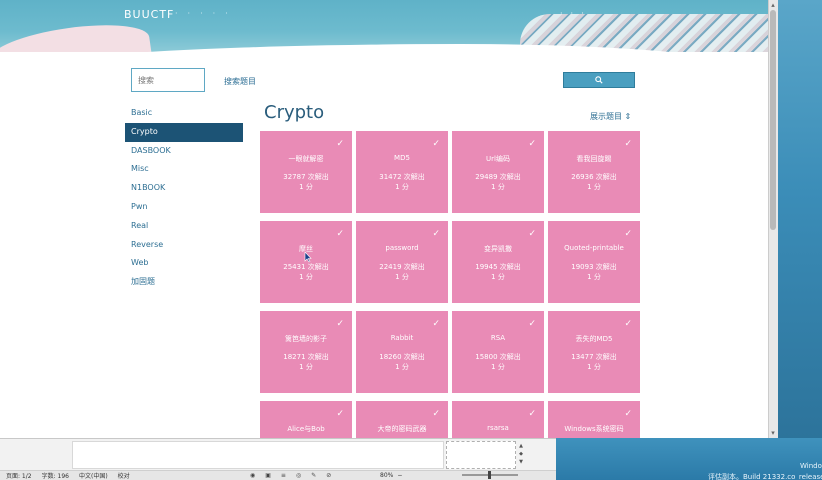 This screenshot has height=480, width=822. I want to click on sidebar-item-dasbook: DASBOOK, so click(184, 151).